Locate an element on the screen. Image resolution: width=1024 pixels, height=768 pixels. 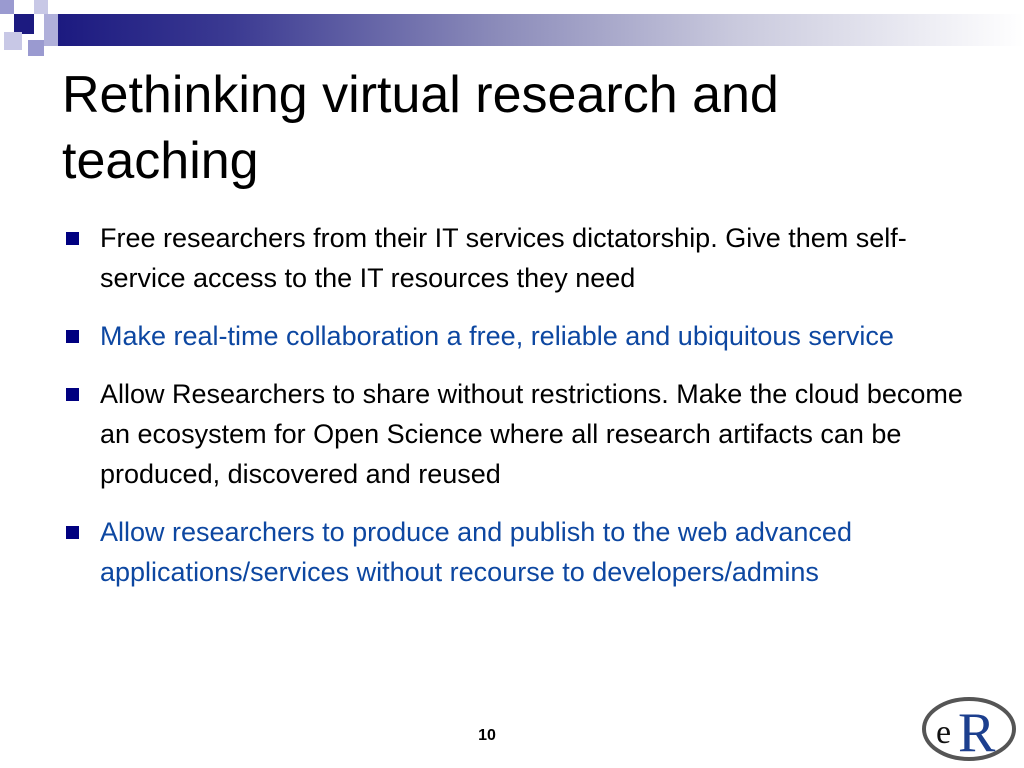
slide-title: Rethinking virtual research and teaching is located at coordinates (420, 128).